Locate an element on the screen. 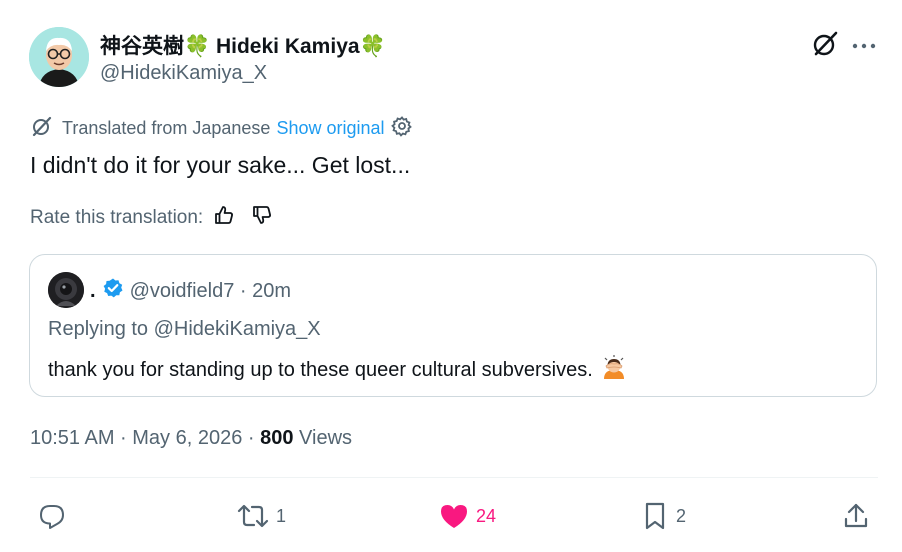 The width and height of the screenshot is (902, 552). like-count: 24 is located at coordinates (486, 515).